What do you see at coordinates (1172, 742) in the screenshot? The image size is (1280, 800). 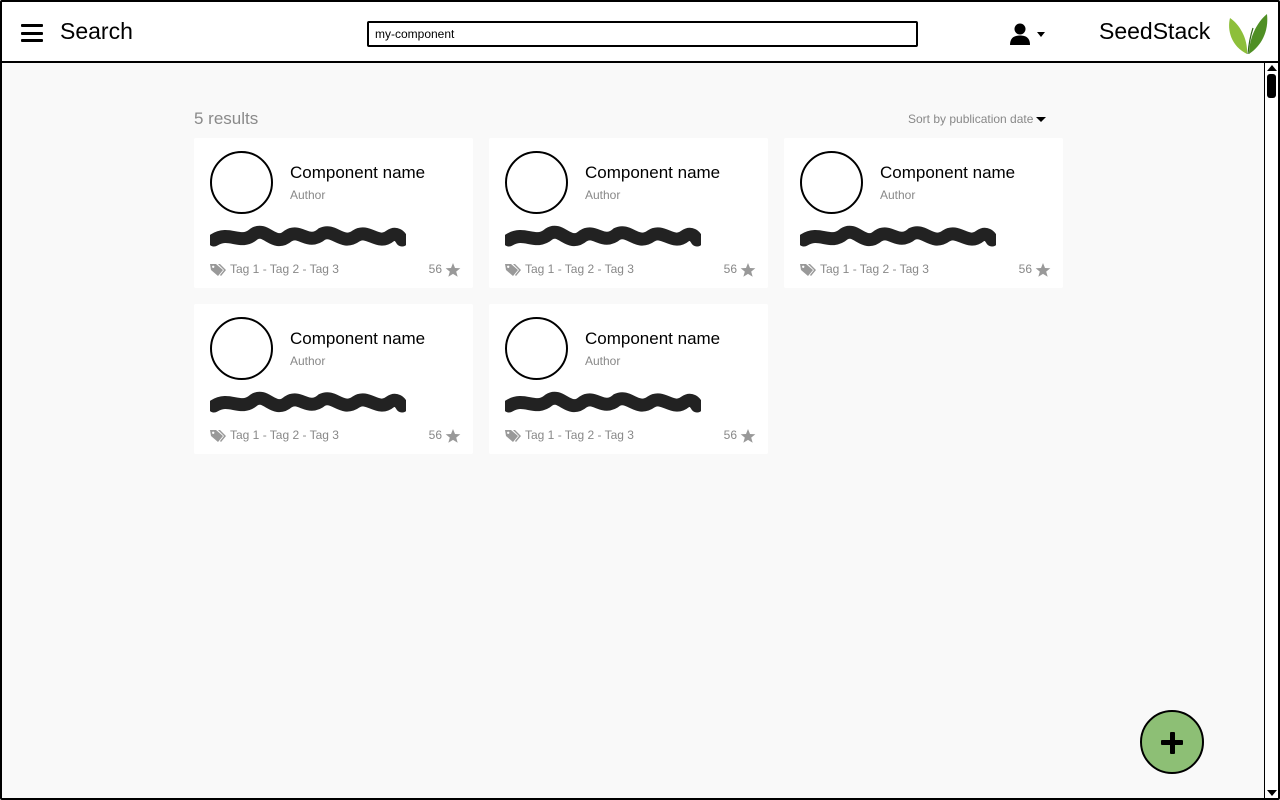 I see `add-component-button` at bounding box center [1172, 742].